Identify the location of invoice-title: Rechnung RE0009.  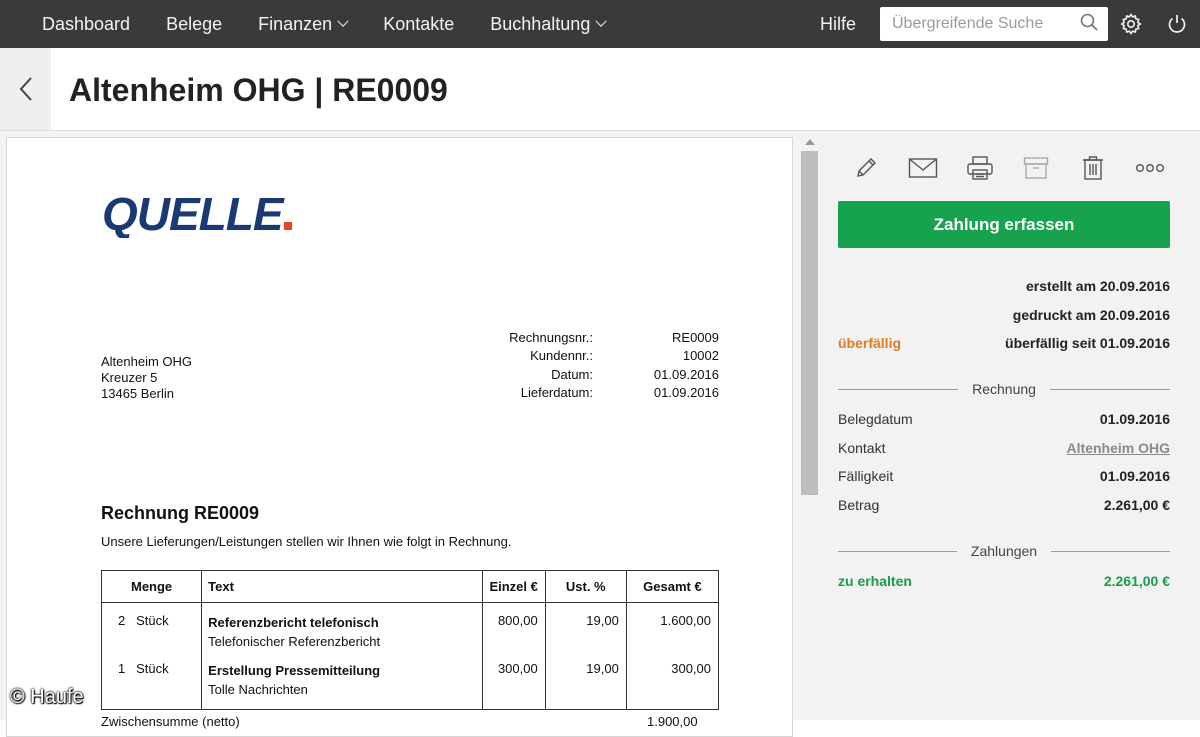
(180, 513).